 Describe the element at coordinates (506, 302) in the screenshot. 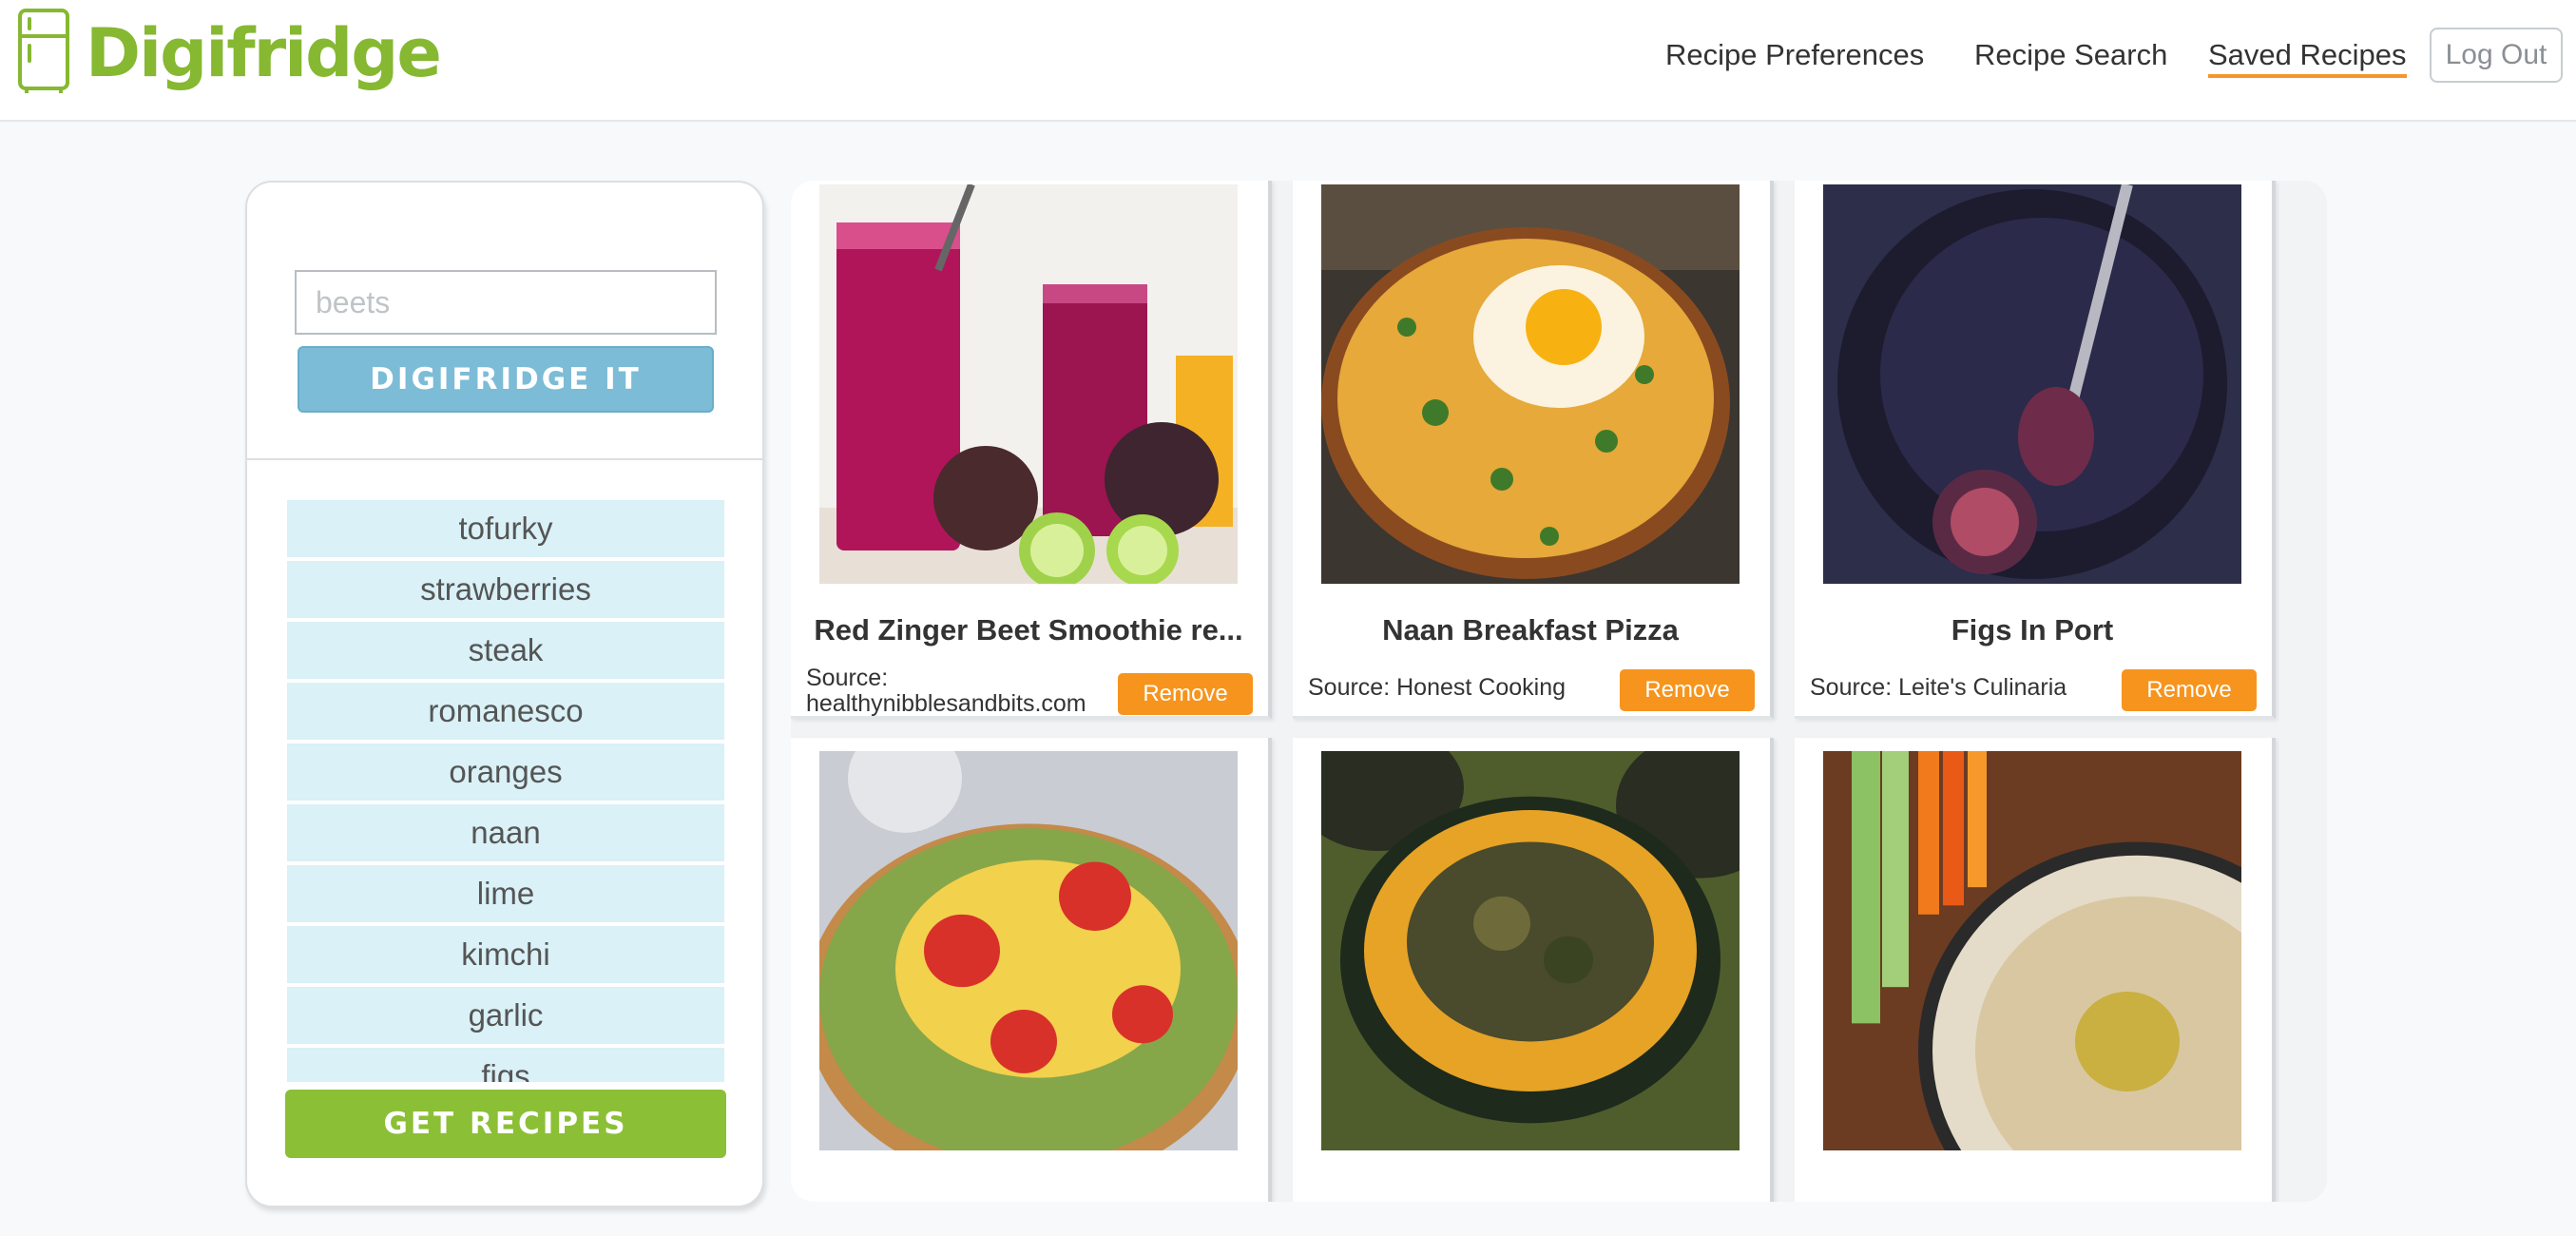

I see `ingredient-search-input` at that location.